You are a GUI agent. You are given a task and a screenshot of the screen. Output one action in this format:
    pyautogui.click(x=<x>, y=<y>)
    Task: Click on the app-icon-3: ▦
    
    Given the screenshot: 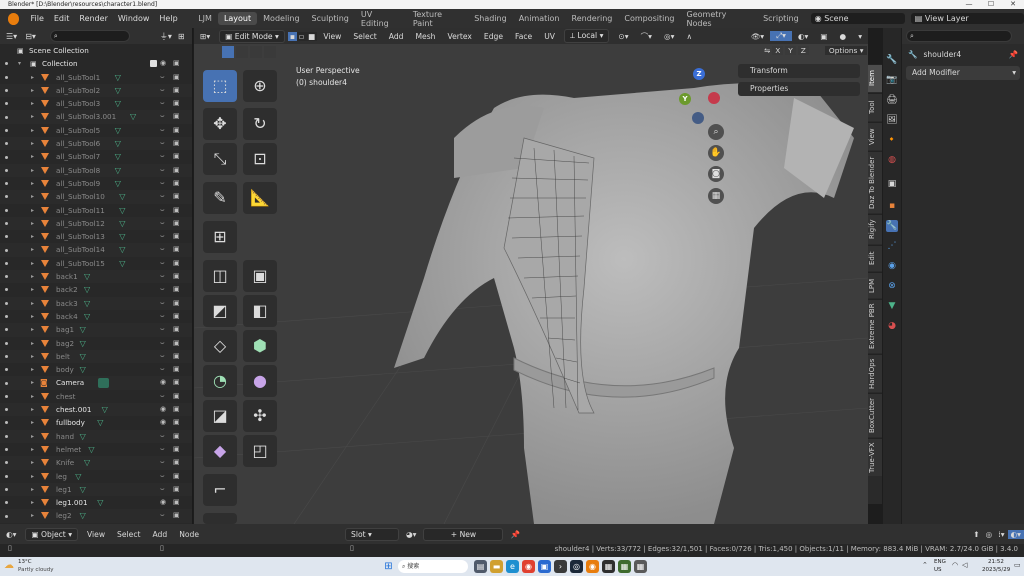 What is the action you would take?
    pyautogui.click(x=640, y=566)
    